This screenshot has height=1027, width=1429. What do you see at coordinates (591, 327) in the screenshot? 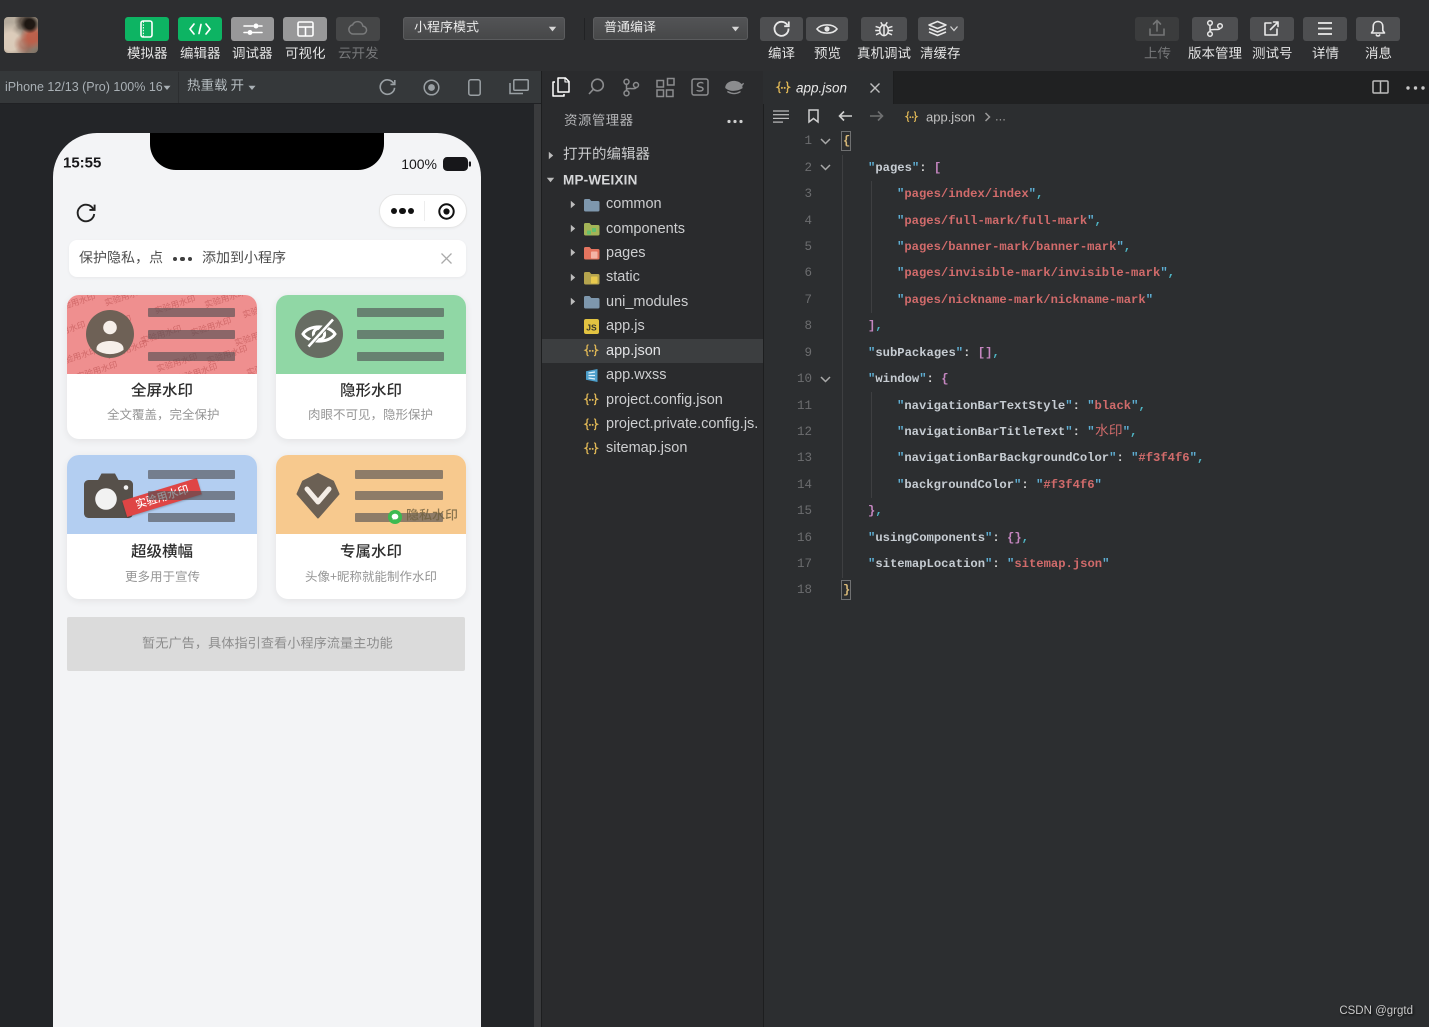
I see `svg-text: JS` at bounding box center [591, 327].